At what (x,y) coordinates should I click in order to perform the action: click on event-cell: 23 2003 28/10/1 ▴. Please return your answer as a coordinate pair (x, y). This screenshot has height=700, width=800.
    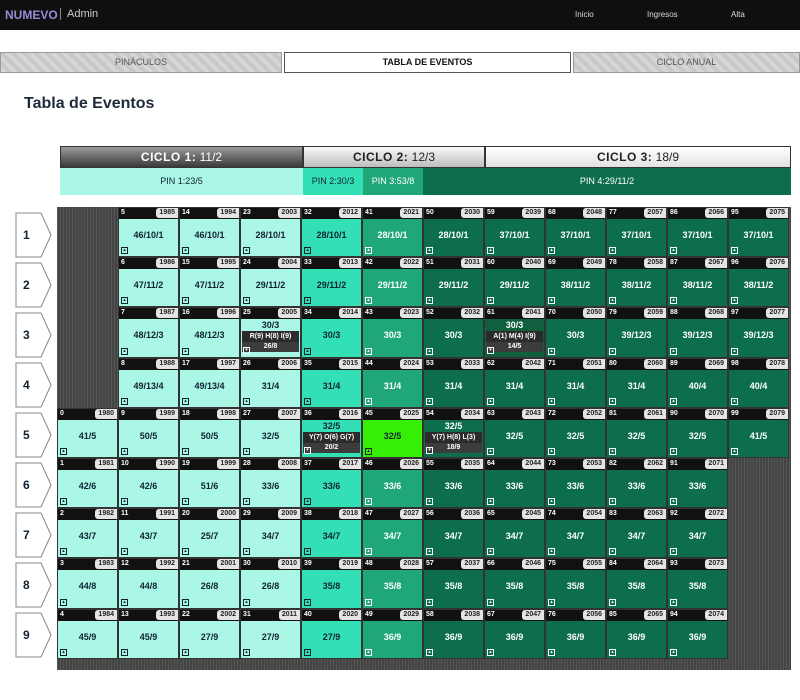
    Looking at the image, I should click on (270, 232).